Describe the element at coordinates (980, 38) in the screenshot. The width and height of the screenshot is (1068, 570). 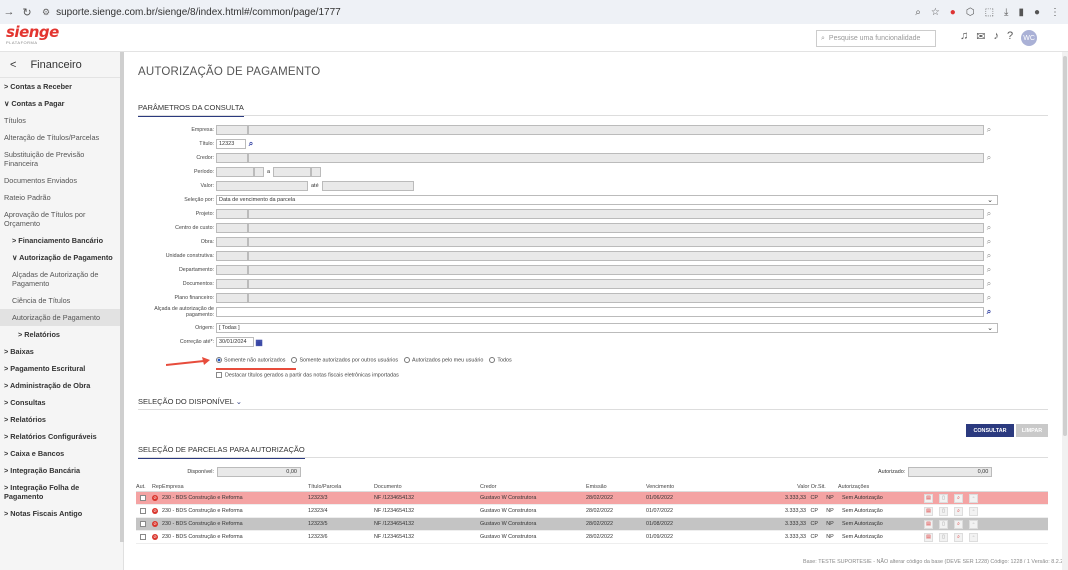
I see `megaphone-icon: ✉` at that location.